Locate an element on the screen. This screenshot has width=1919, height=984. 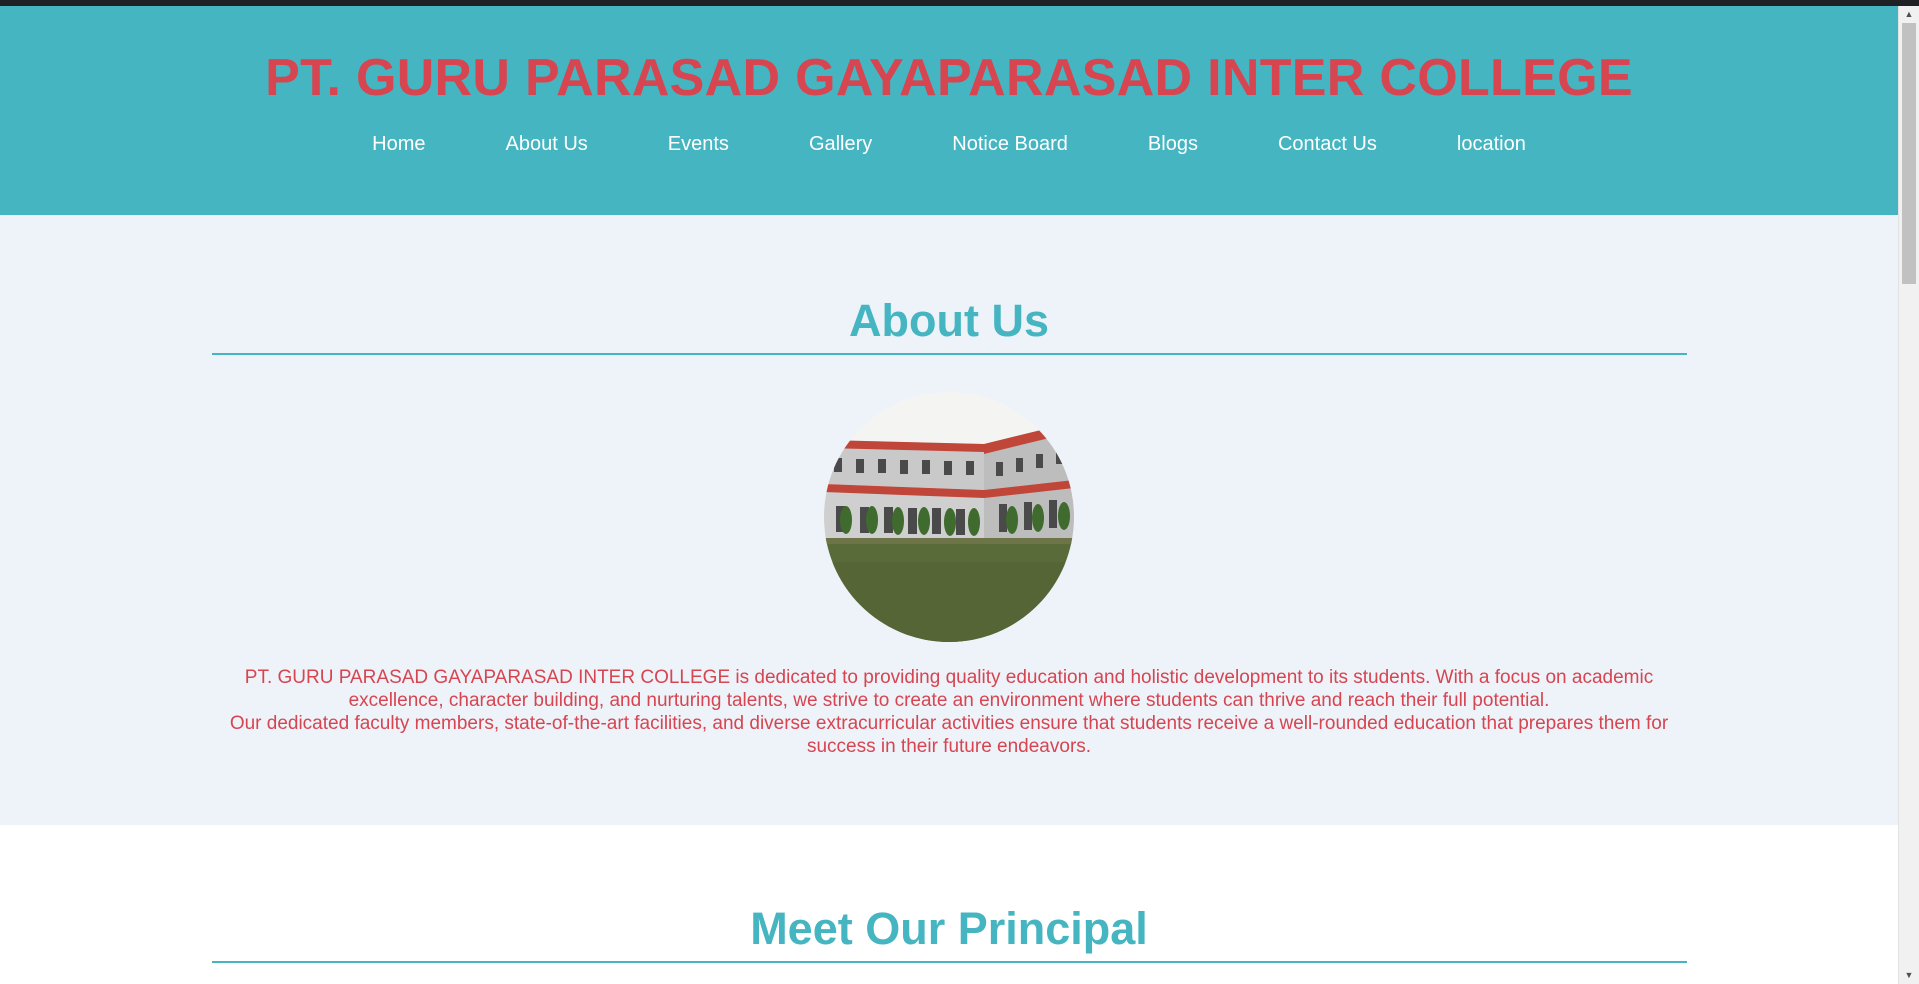
college-building-illustration is located at coordinates (949, 517).